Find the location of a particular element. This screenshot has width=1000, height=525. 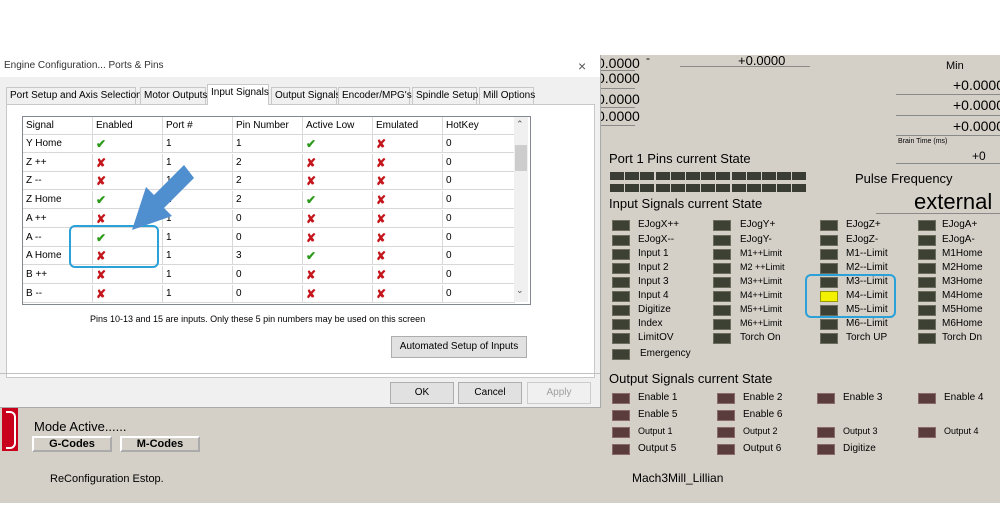

signal-cell: Z -- is located at coordinates (58, 181).